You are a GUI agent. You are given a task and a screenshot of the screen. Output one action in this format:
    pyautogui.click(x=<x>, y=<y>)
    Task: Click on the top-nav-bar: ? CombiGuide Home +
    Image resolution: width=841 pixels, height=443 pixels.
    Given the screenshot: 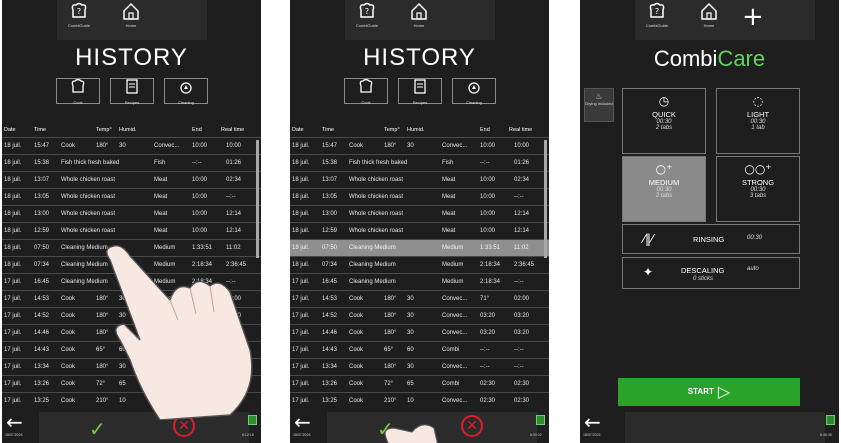 What is the action you would take?
    pyautogui.click(x=725, y=20)
    